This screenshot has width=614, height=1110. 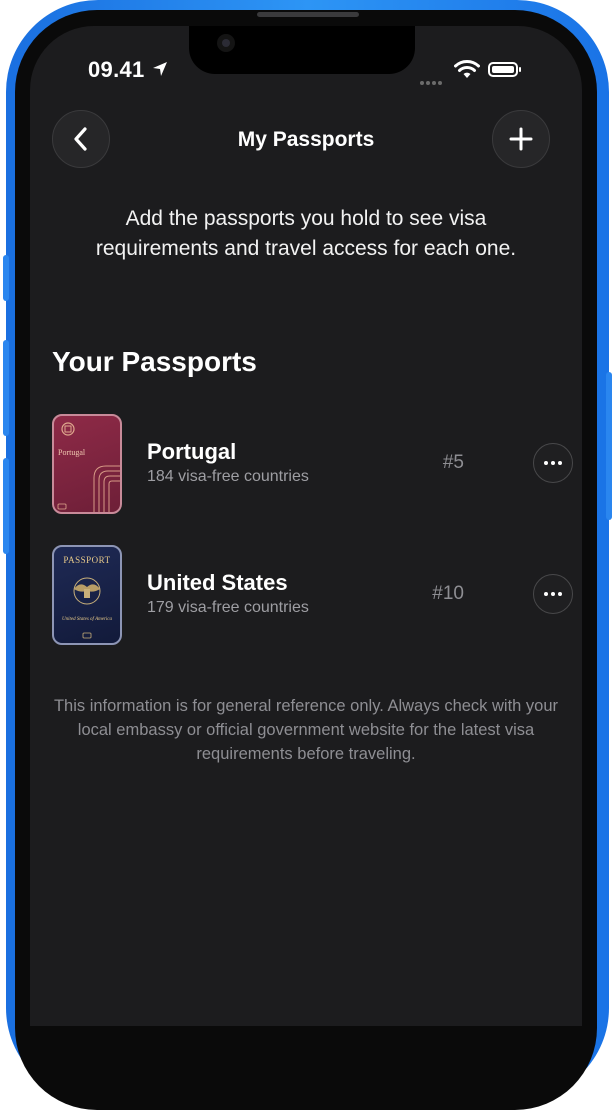 I want to click on battery-icon, so click(x=504, y=69).